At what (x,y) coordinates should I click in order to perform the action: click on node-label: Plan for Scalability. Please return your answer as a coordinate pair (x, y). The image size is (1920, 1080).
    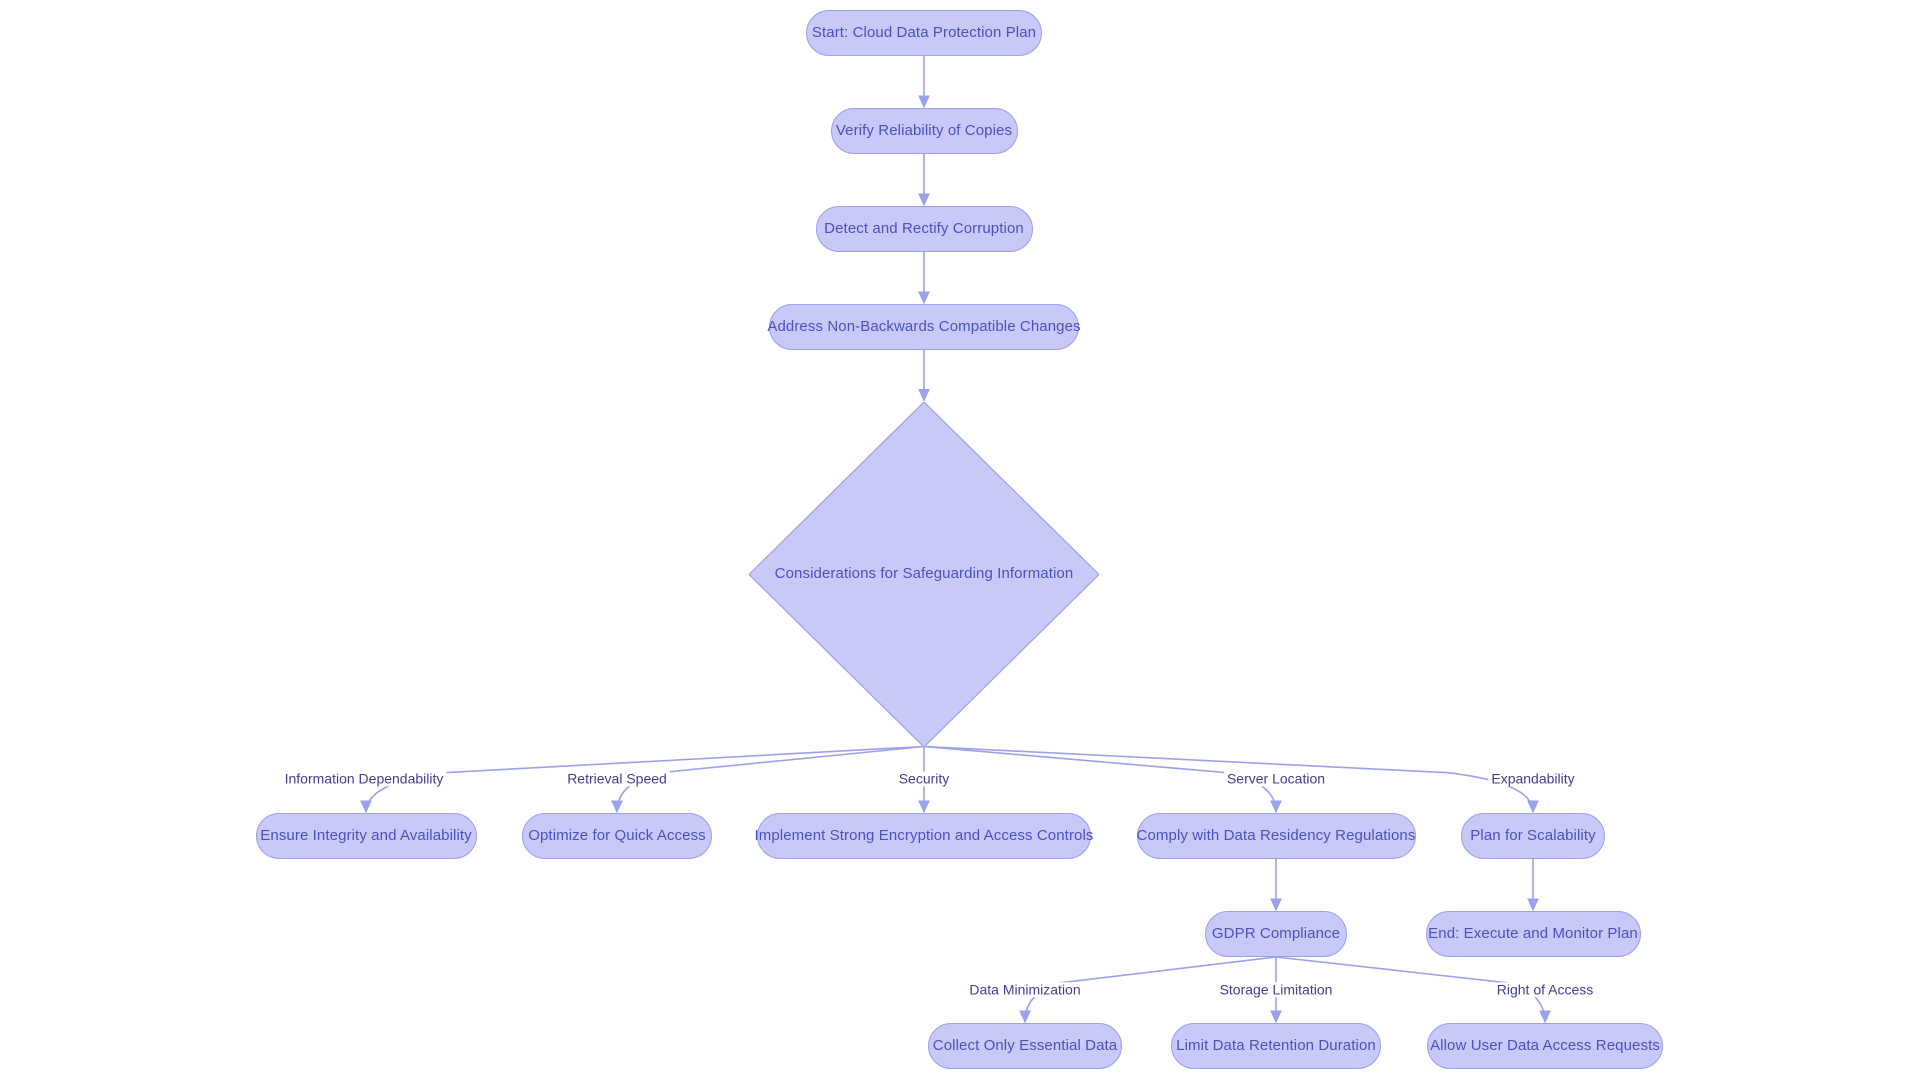
    Looking at the image, I should click on (1533, 835).